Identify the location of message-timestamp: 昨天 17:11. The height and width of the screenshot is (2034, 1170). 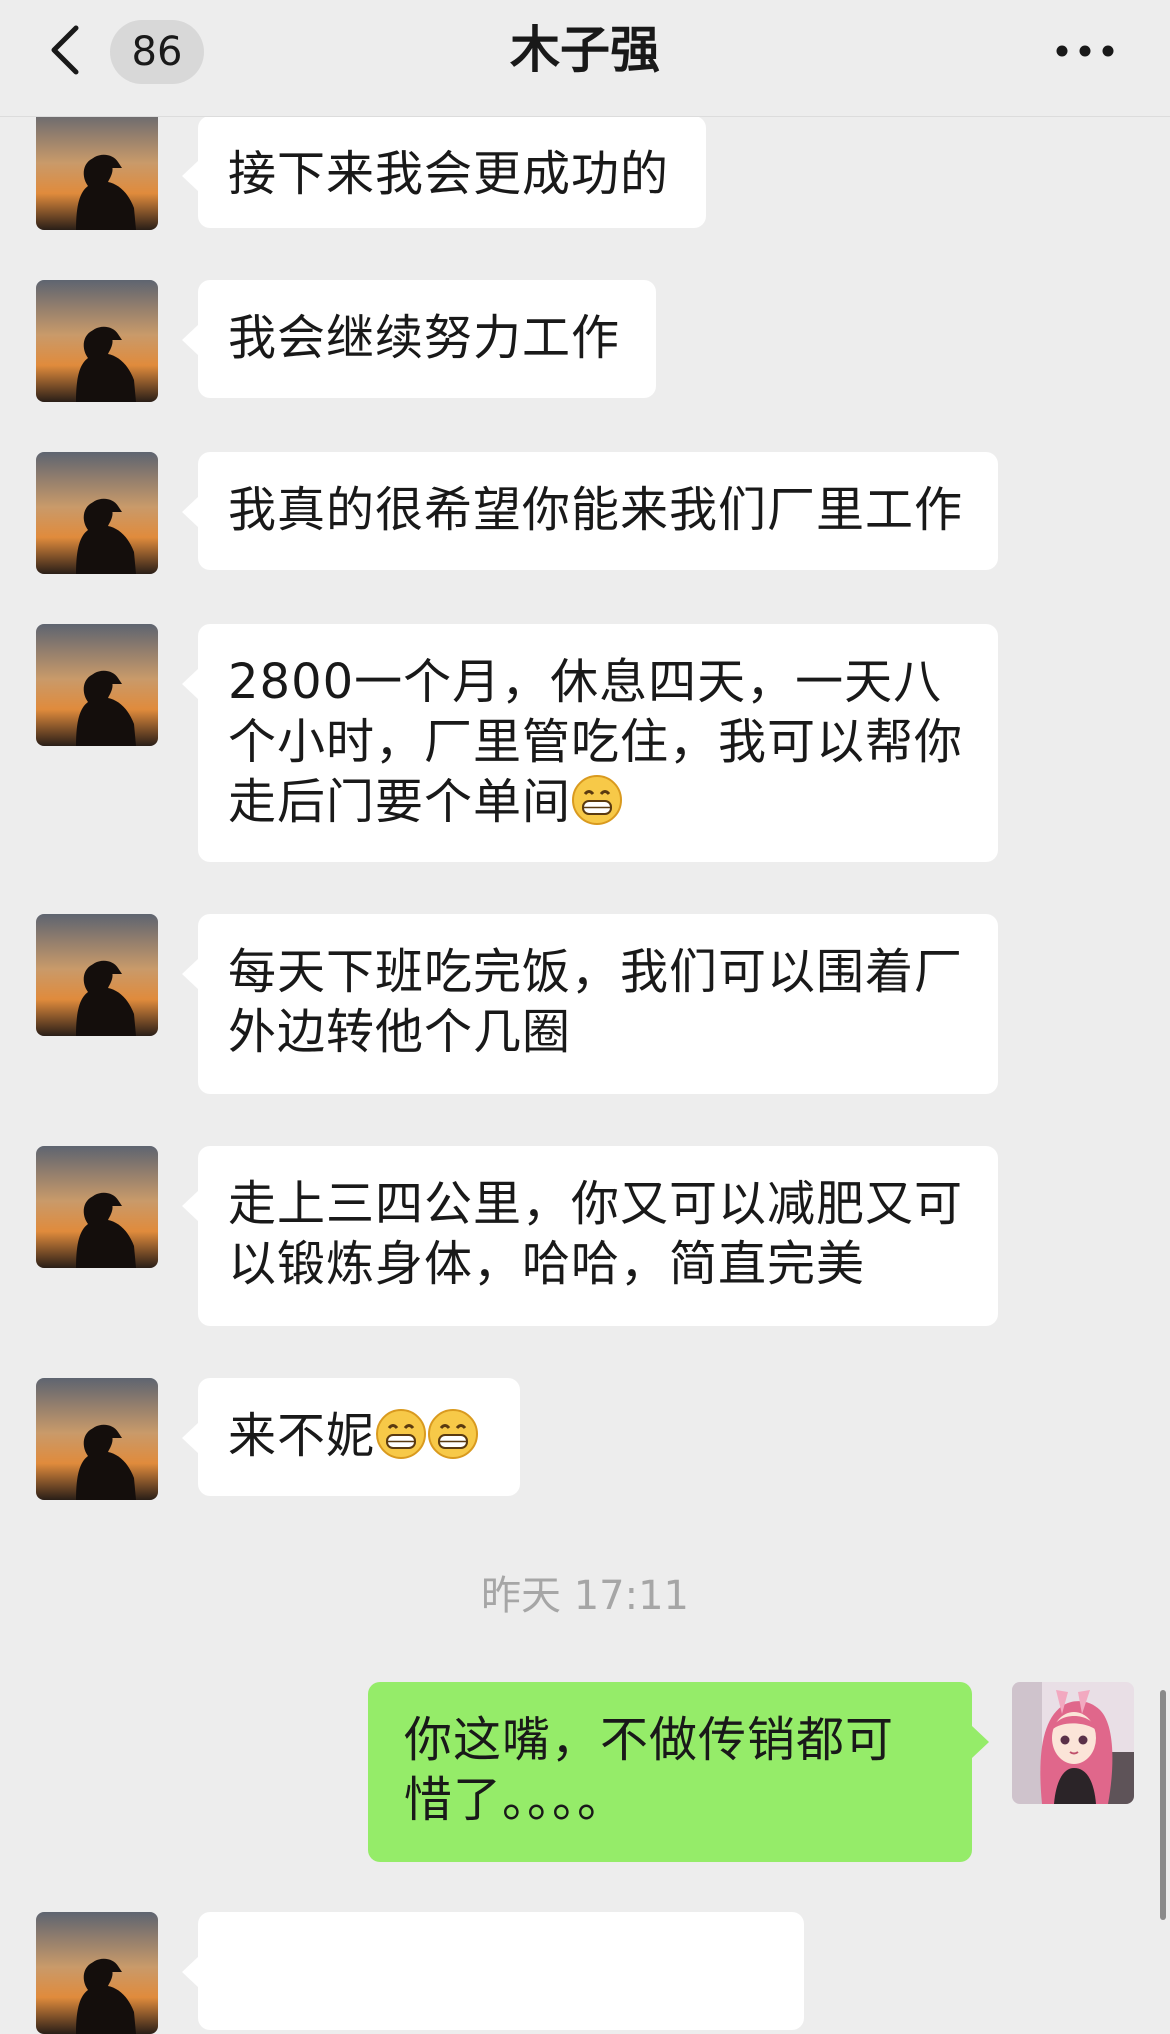
(585, 1596).